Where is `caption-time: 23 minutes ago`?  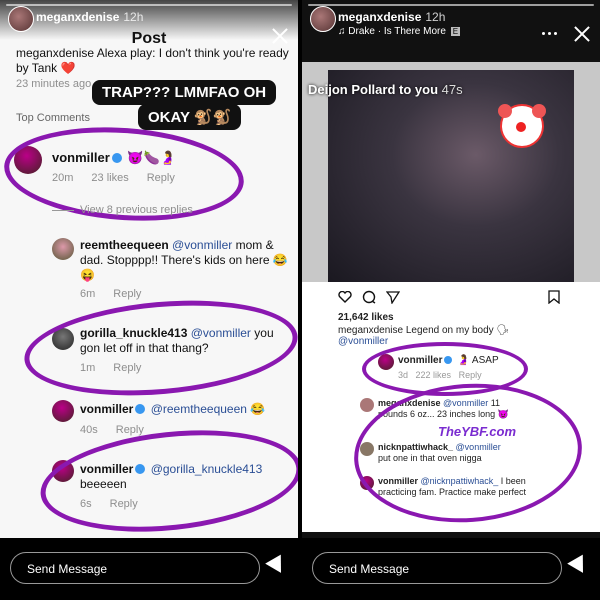 caption-time: 23 minutes ago is located at coordinates (54, 84).